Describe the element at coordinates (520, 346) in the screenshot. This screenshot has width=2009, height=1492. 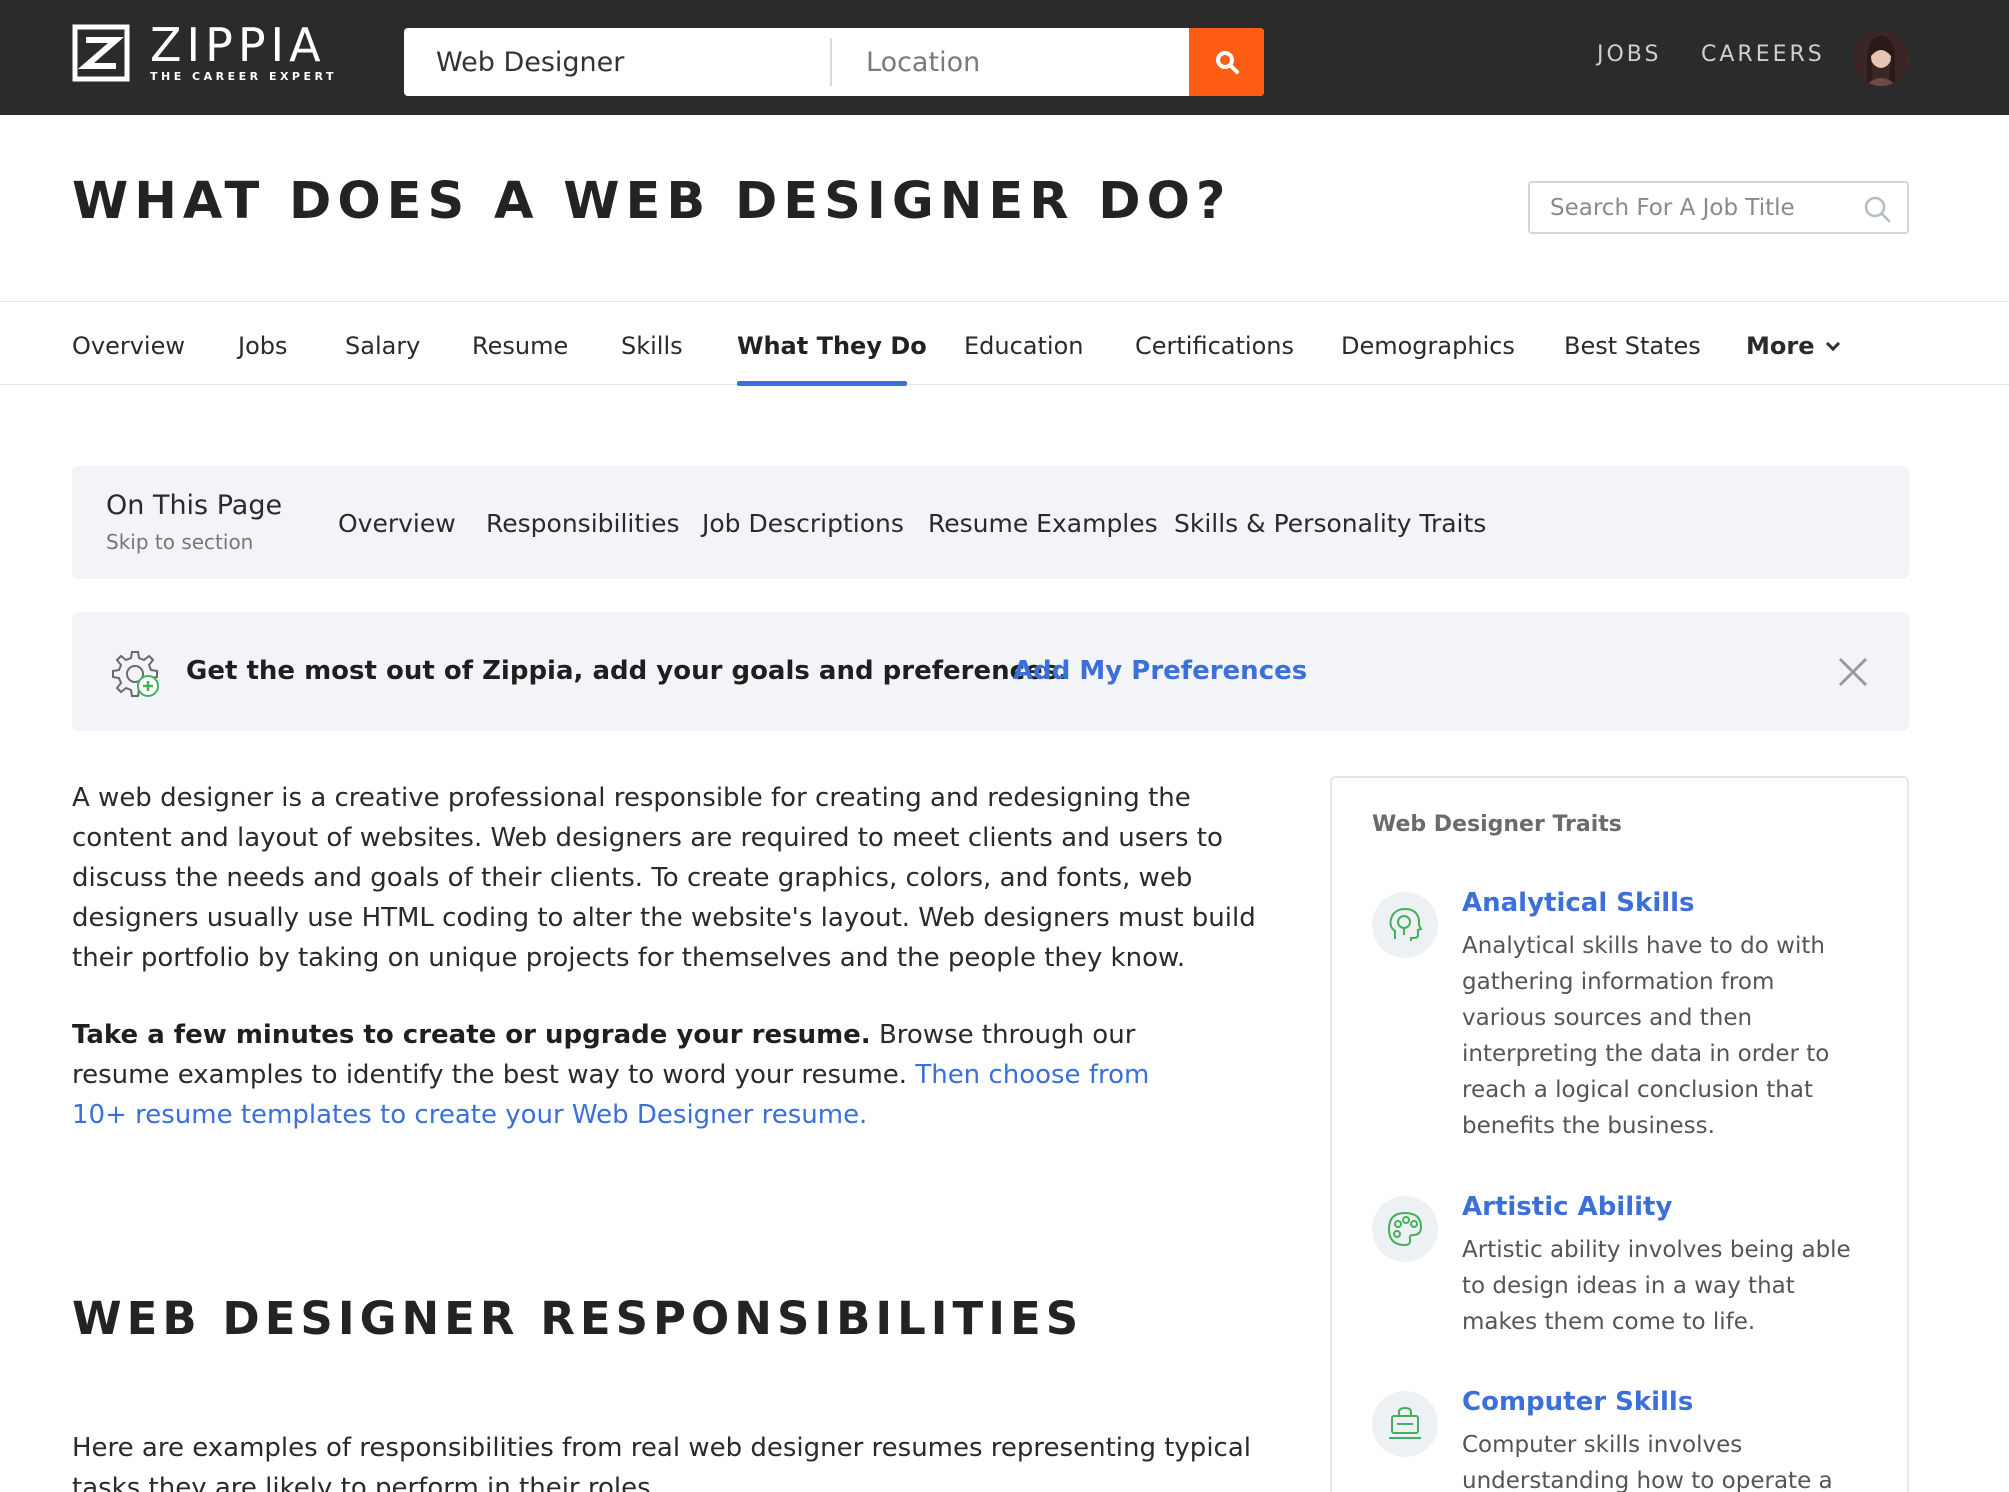
I see `tab-resume: Resume` at that location.